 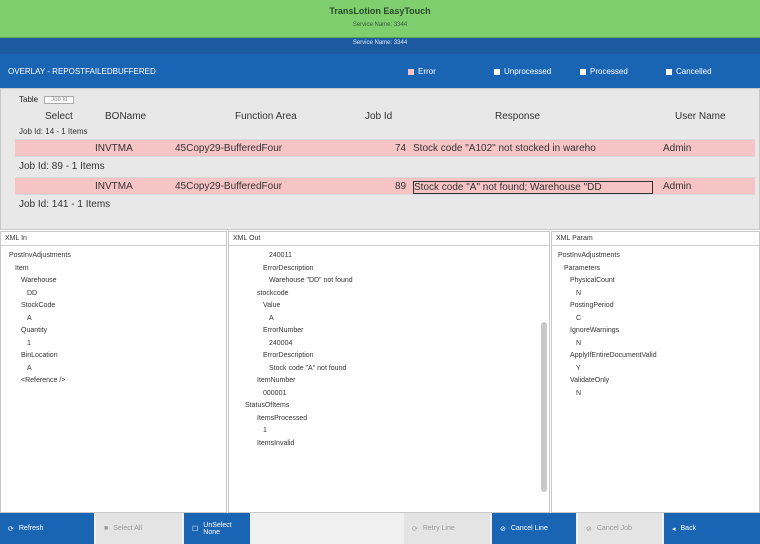 What do you see at coordinates (689, 71) in the screenshot?
I see `legend-cancelled: Cancelled` at bounding box center [689, 71].